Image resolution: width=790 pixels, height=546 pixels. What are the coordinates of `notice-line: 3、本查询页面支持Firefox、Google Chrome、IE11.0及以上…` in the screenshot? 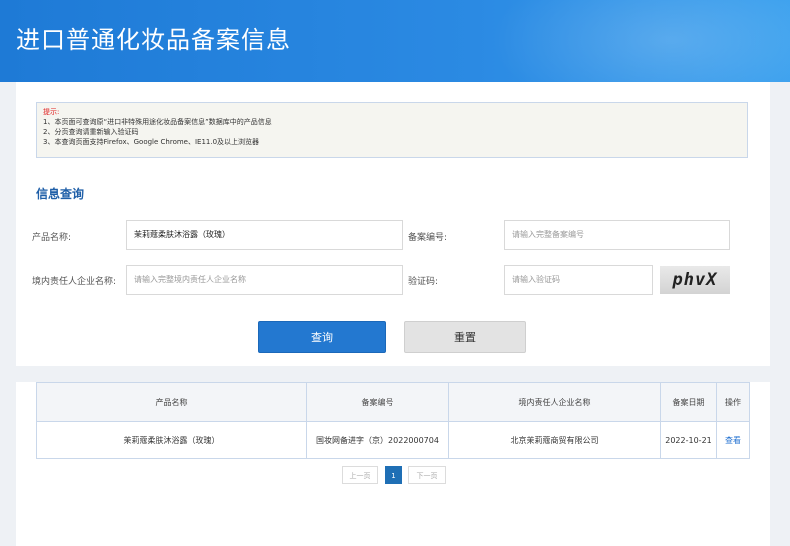 It's located at (151, 142).